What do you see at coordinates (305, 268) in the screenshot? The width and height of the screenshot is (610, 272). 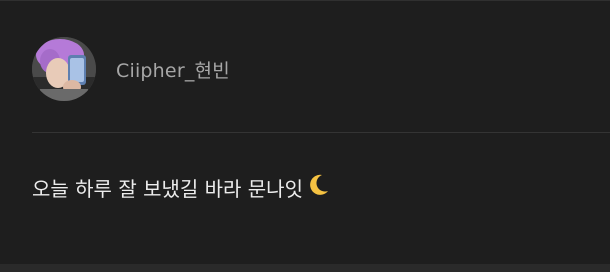 I see `bottom-edge` at bounding box center [305, 268].